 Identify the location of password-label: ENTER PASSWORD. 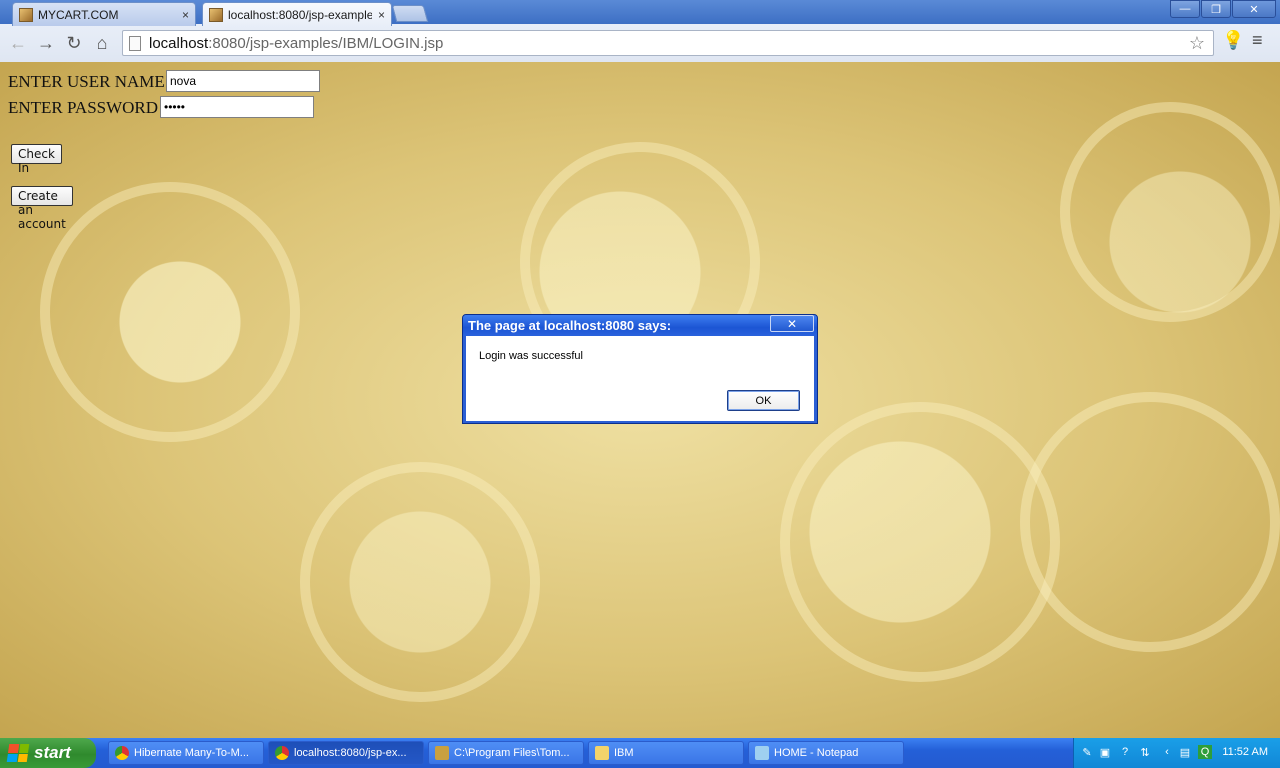
(83, 107).